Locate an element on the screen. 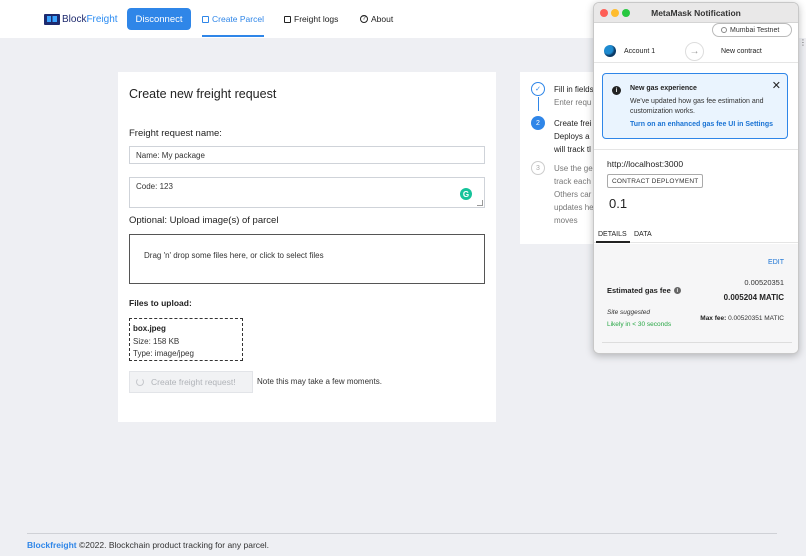 The width and height of the screenshot is (806, 556). logo: BlockFreight is located at coordinates (81, 19).